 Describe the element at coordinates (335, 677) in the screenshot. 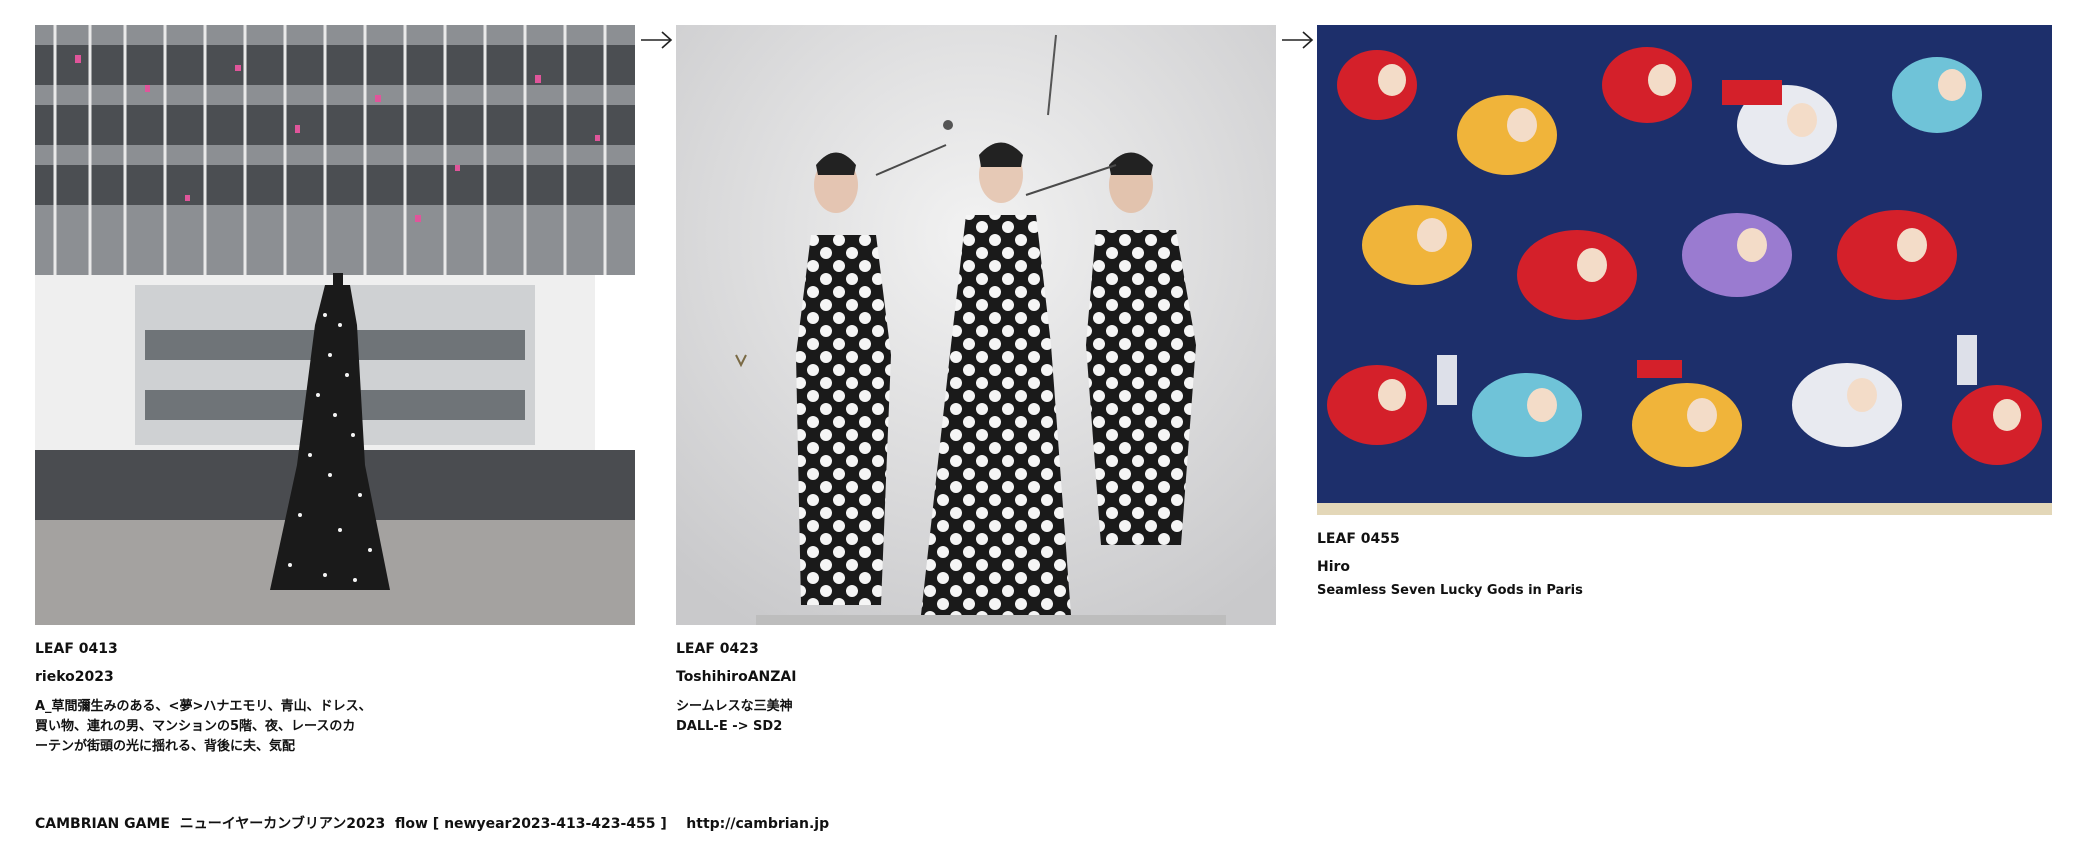

I see `leaf-author: rieko2023` at that location.